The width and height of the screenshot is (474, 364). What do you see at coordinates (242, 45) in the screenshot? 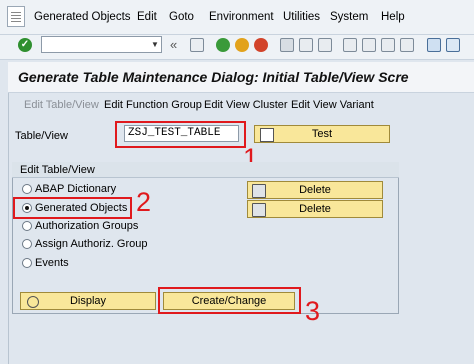
I see `exit-icon` at bounding box center [242, 45].